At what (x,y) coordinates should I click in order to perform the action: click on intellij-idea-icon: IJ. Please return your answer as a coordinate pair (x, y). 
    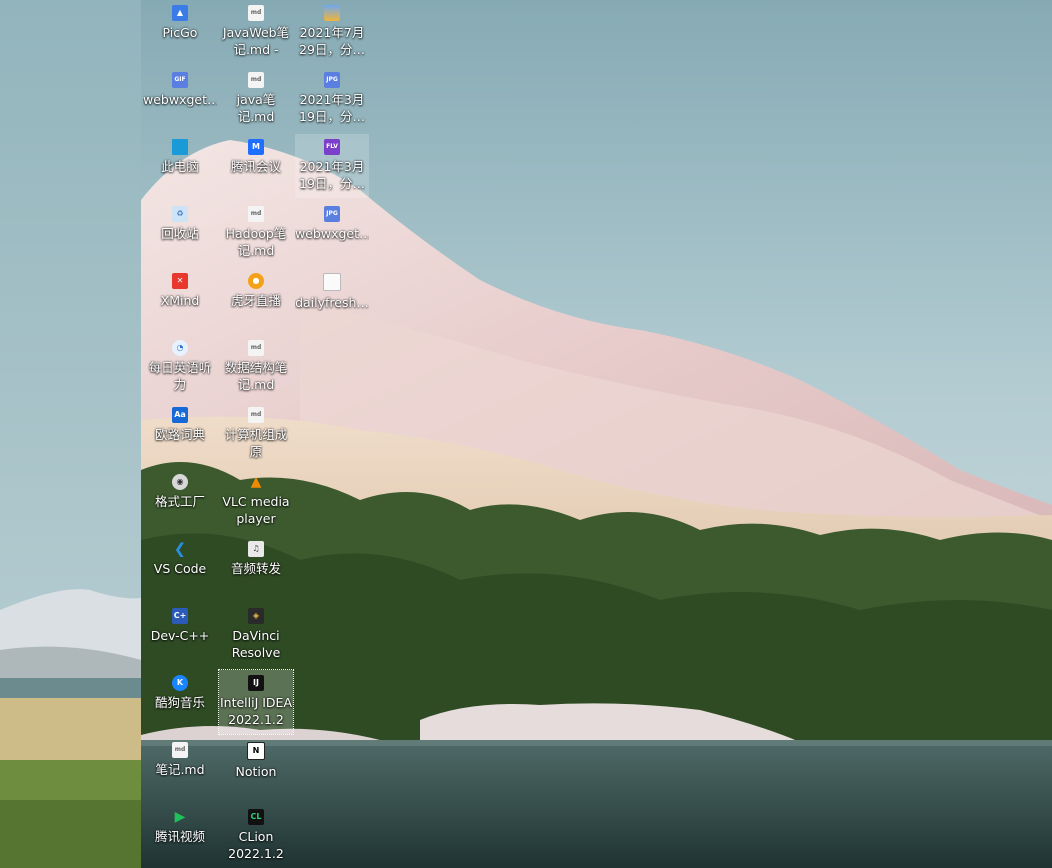
    Looking at the image, I should click on (256, 683).